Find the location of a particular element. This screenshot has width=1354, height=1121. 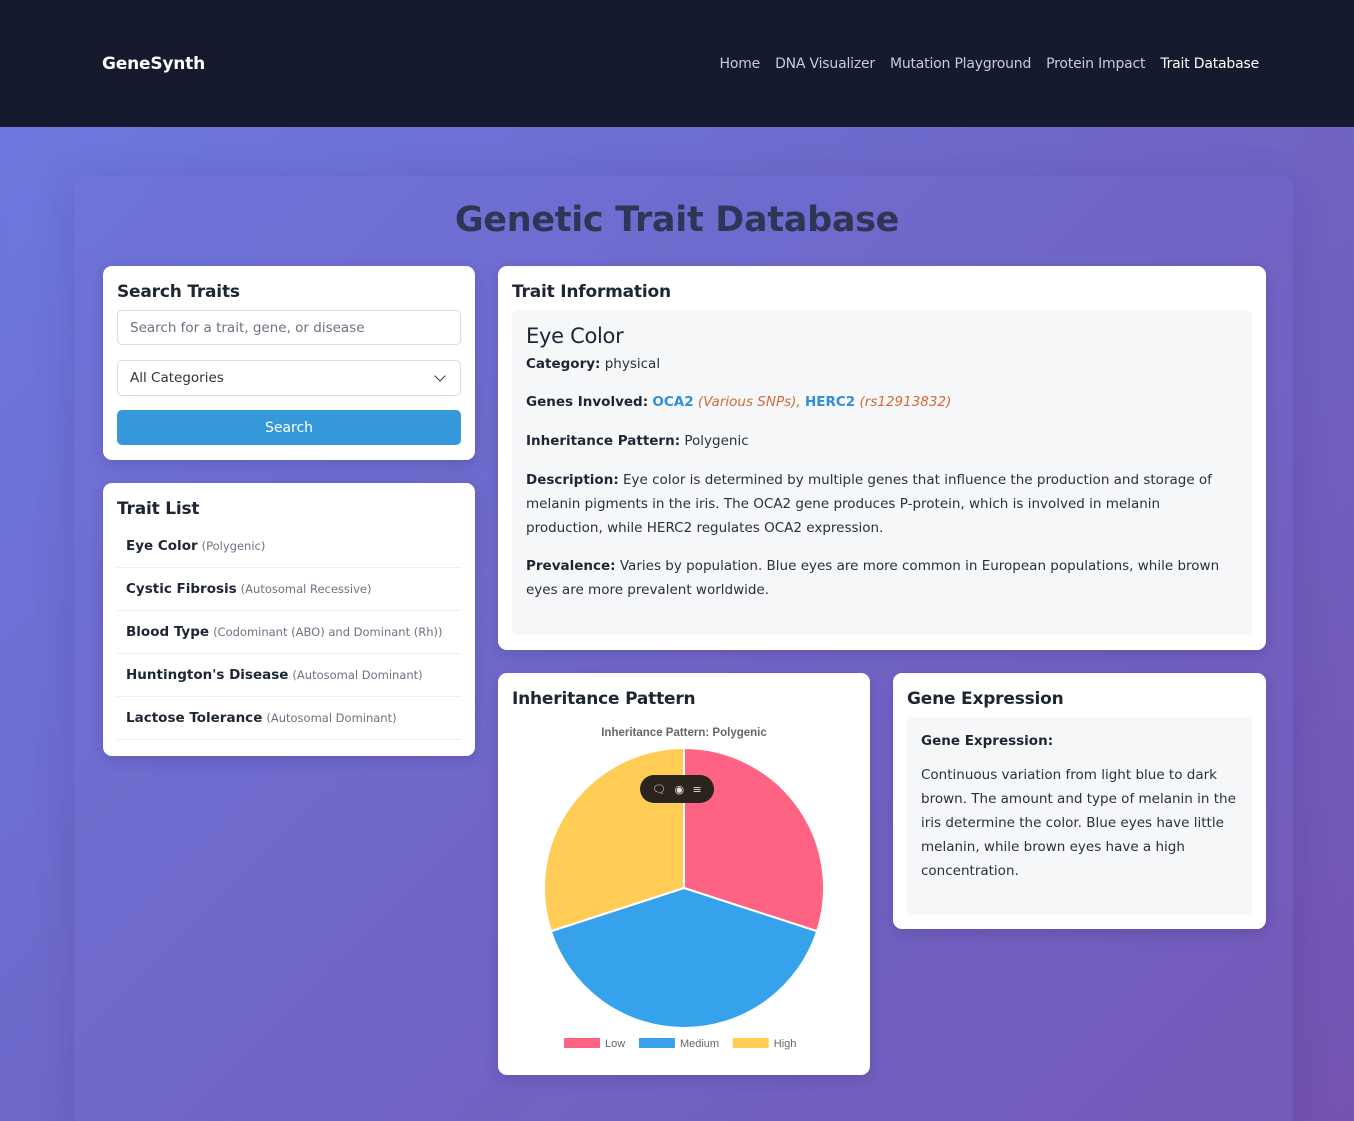

nav-link-protein-impact: Protein Impact is located at coordinates (1095, 64).